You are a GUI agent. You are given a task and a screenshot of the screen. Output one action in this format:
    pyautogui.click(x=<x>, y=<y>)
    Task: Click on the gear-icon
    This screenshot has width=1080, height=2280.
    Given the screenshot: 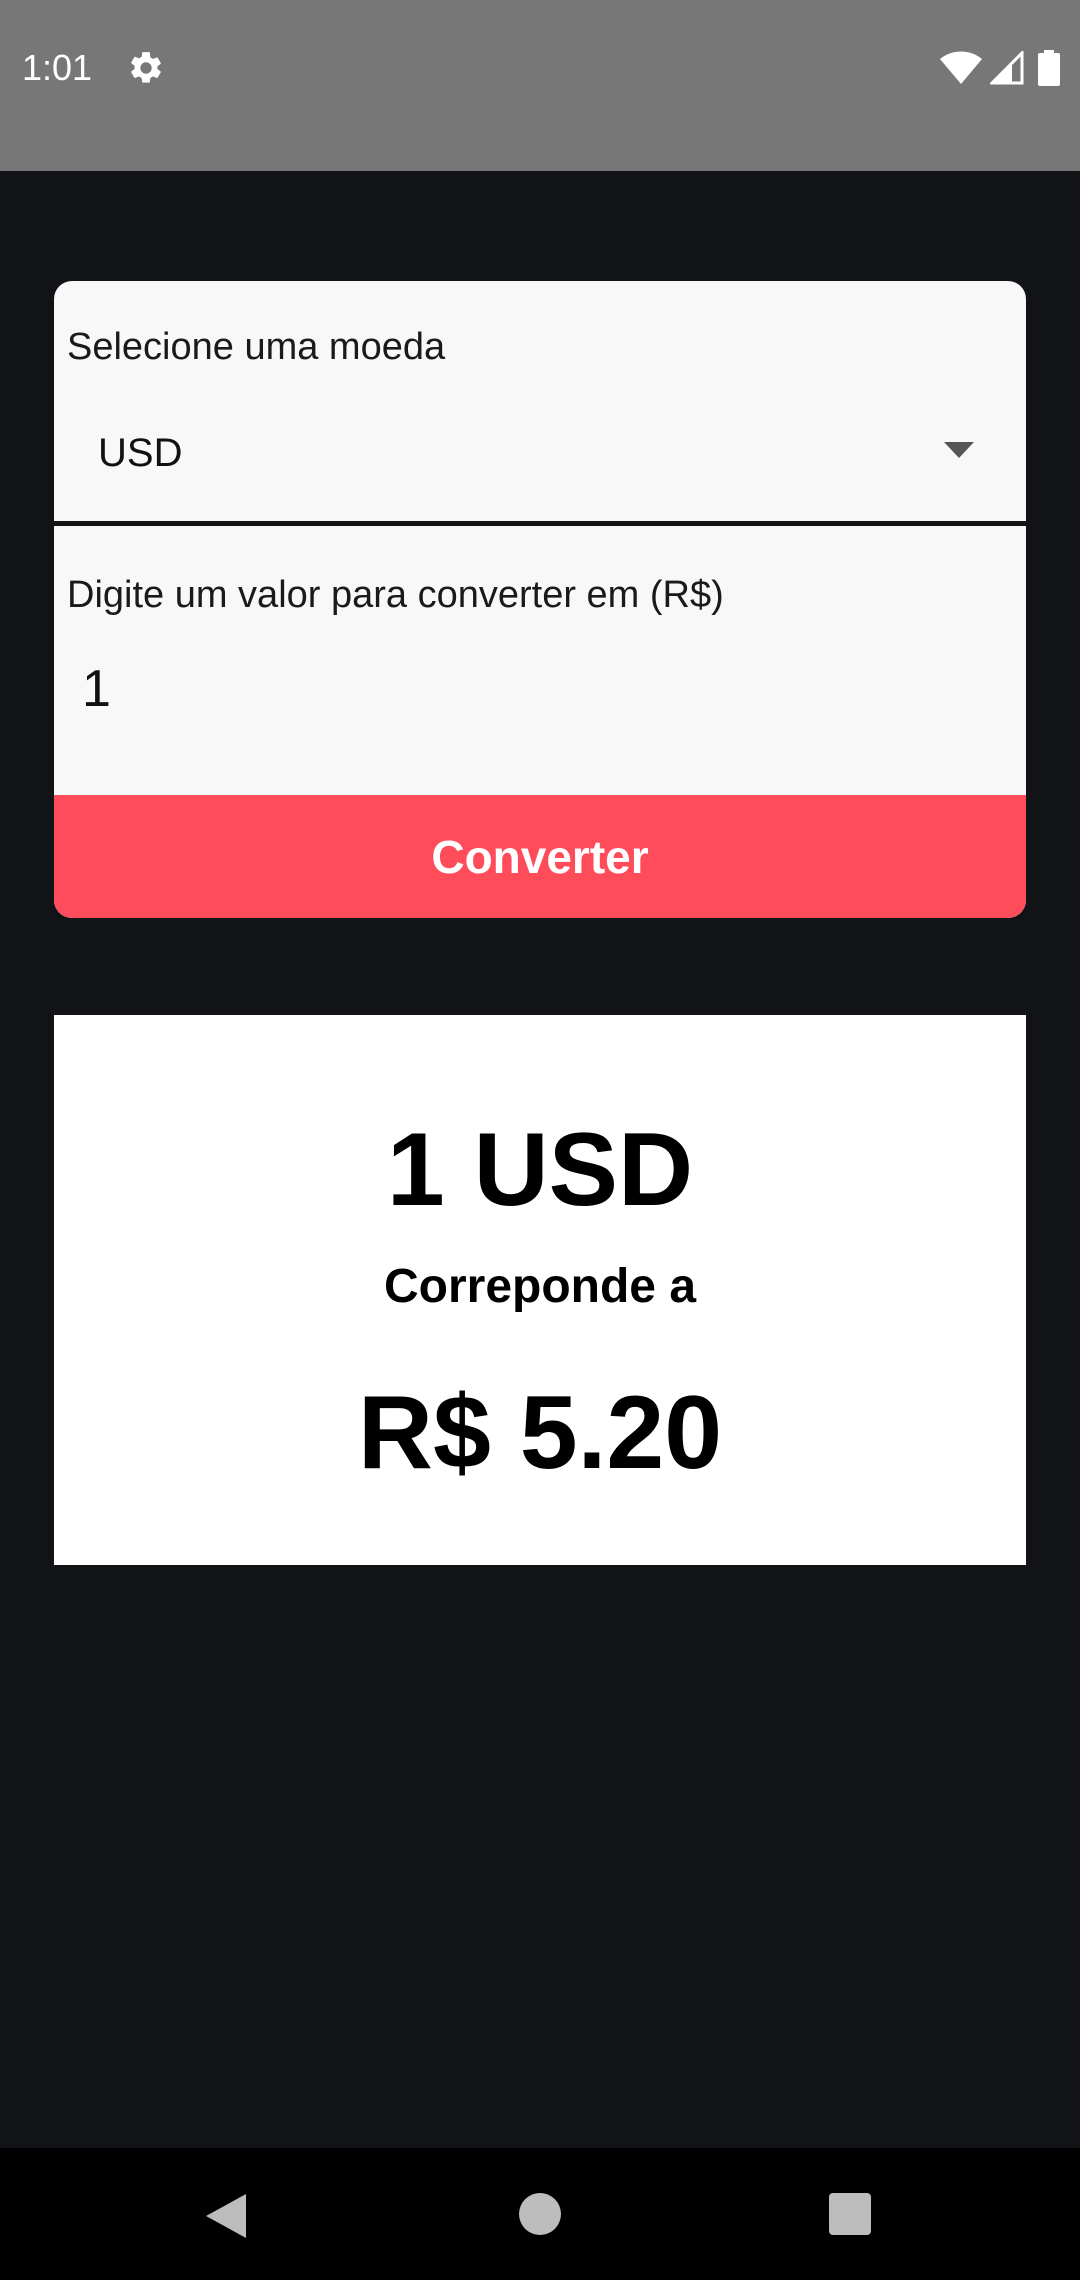 What is the action you would take?
    pyautogui.click(x=146, y=68)
    